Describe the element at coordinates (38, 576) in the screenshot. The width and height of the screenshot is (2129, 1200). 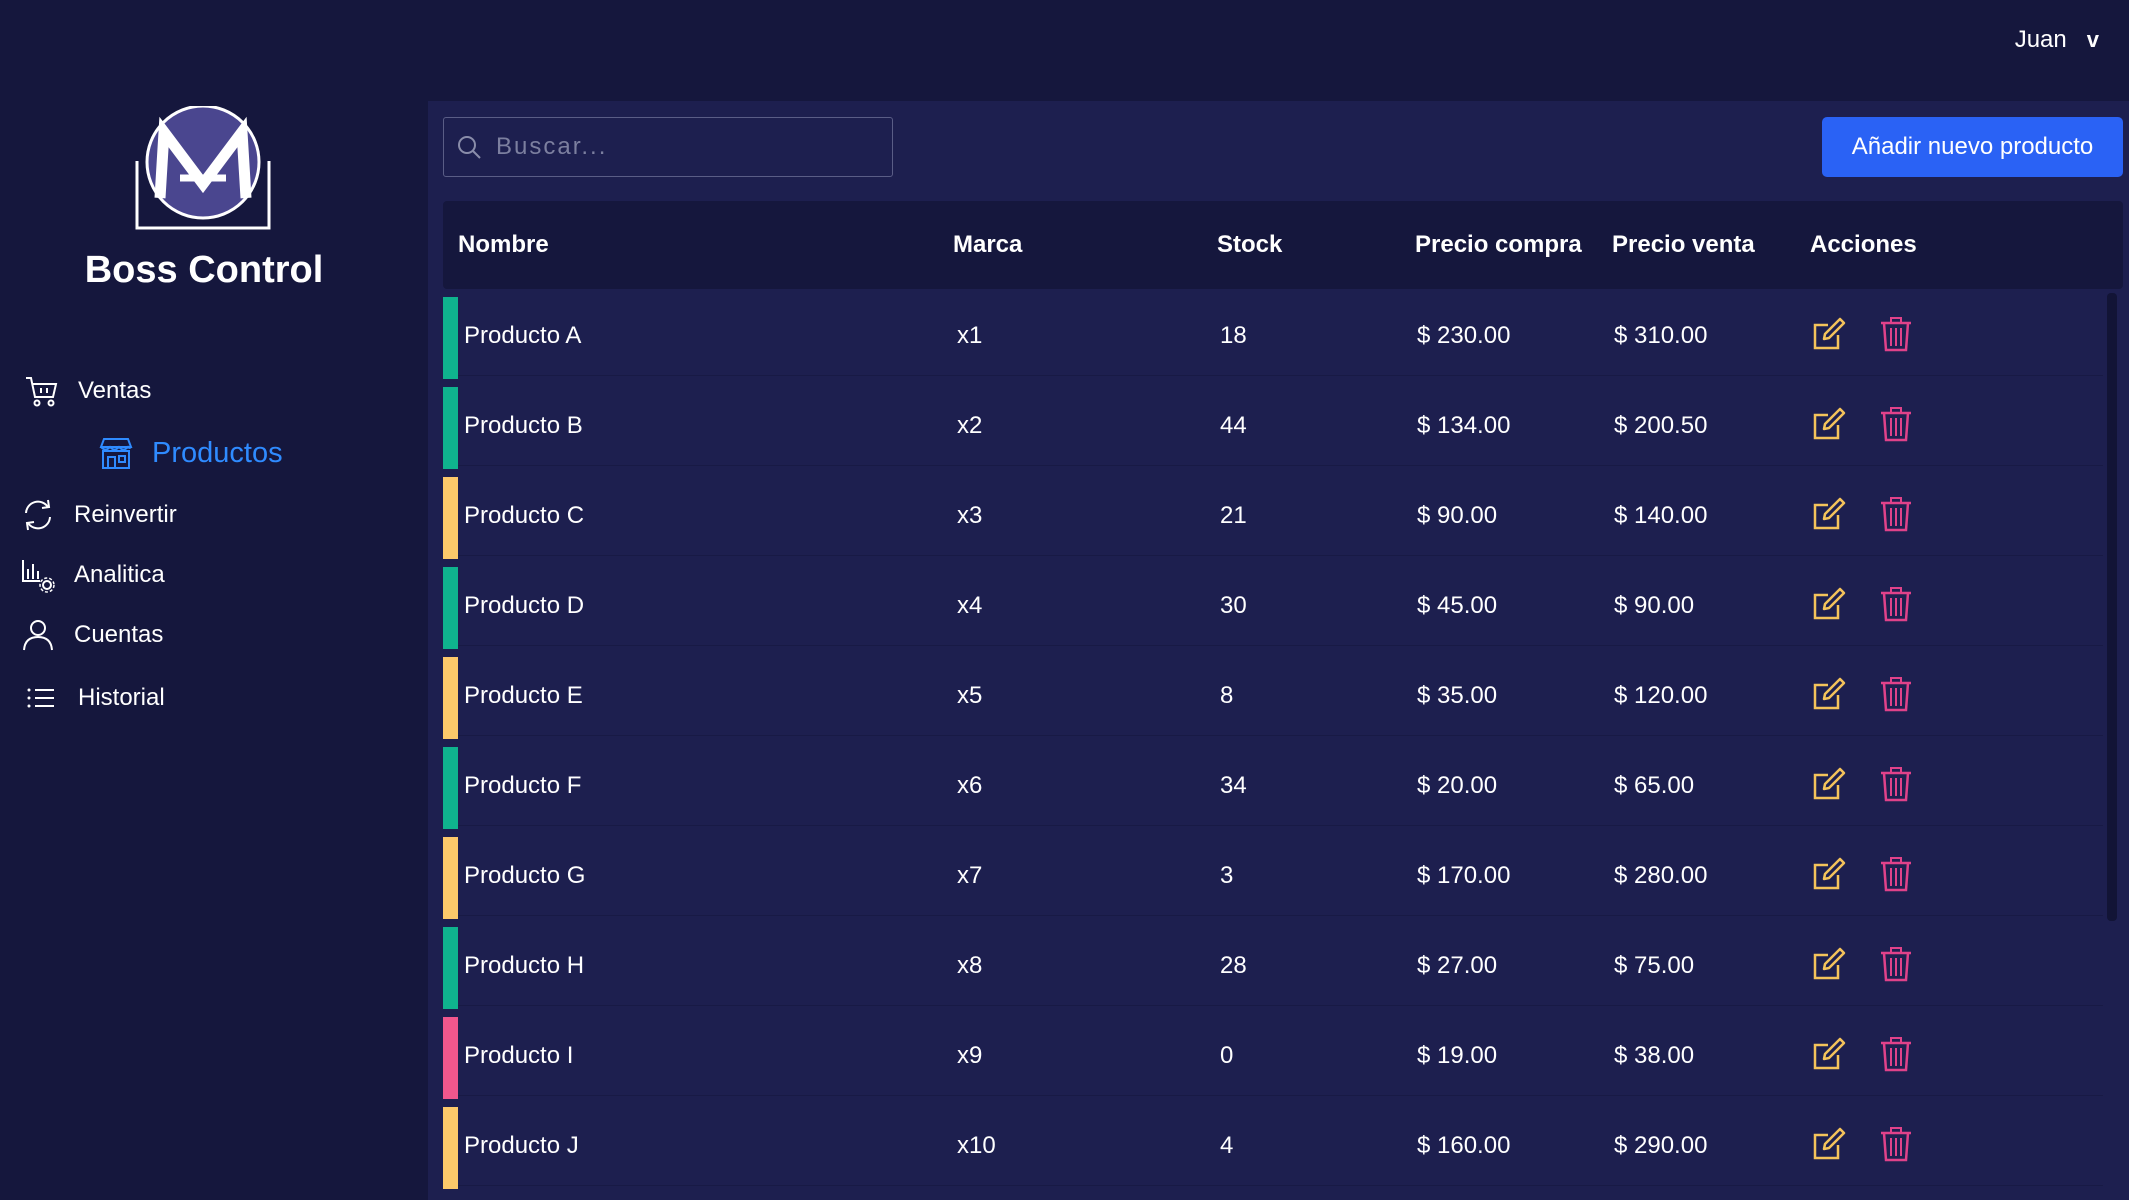
I see `chart-settings-icon` at that location.